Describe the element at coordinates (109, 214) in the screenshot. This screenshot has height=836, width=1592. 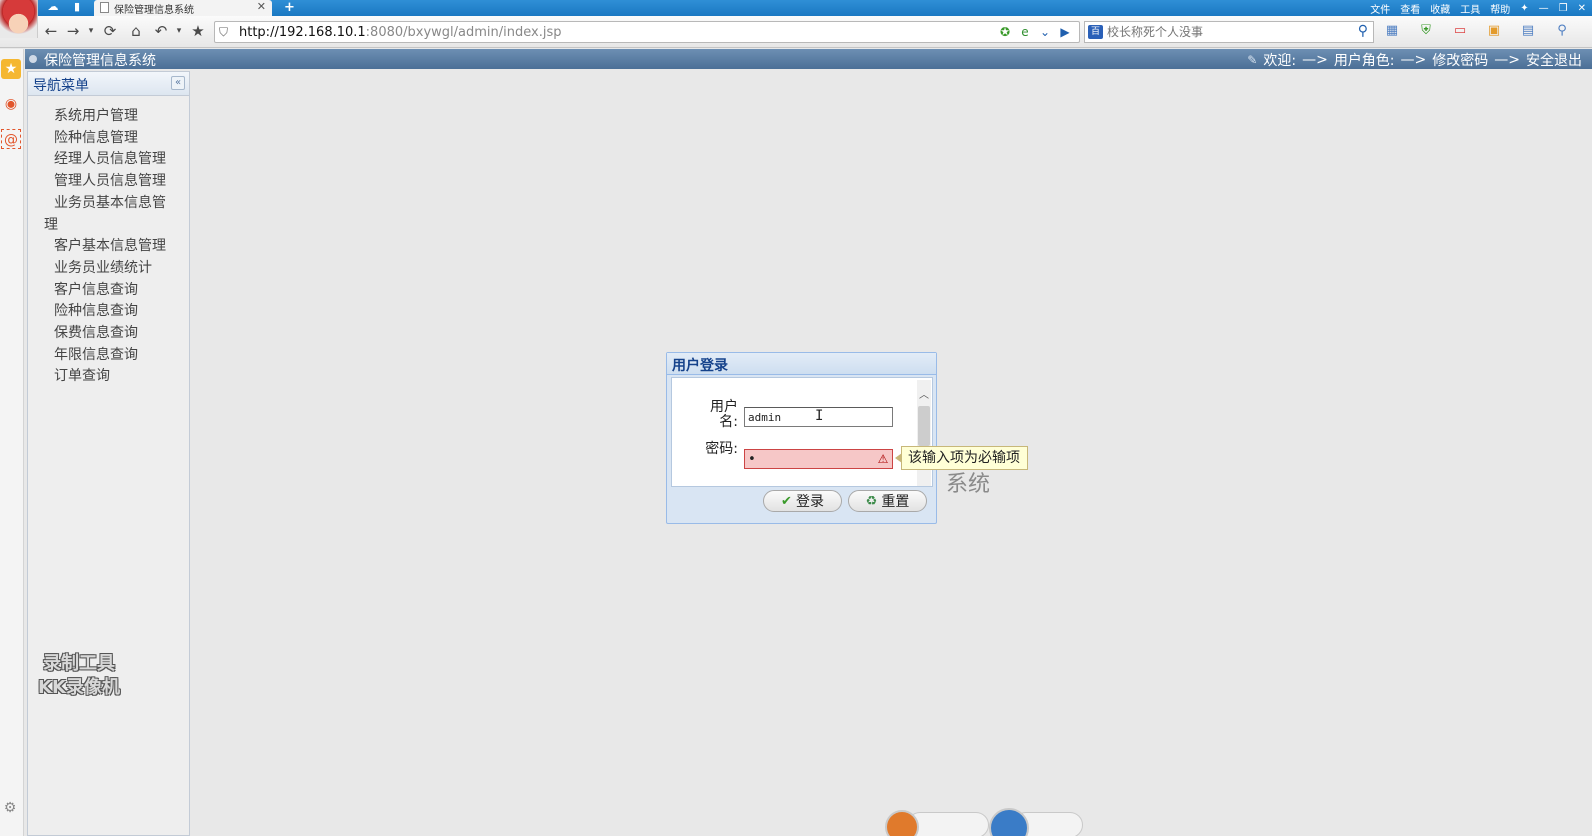
I see `nav-item-salesperson-info: 业务员基本信息管理` at that location.